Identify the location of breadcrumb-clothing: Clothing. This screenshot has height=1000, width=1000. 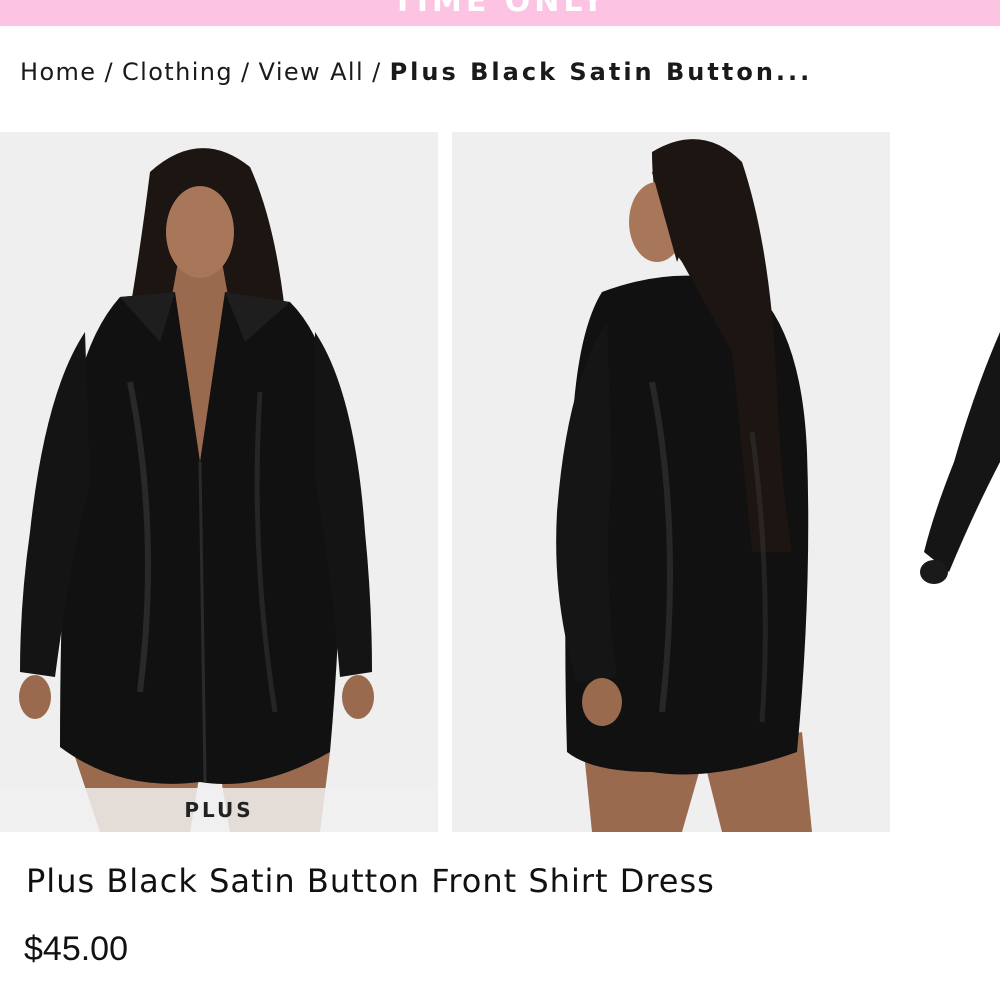
(177, 72).